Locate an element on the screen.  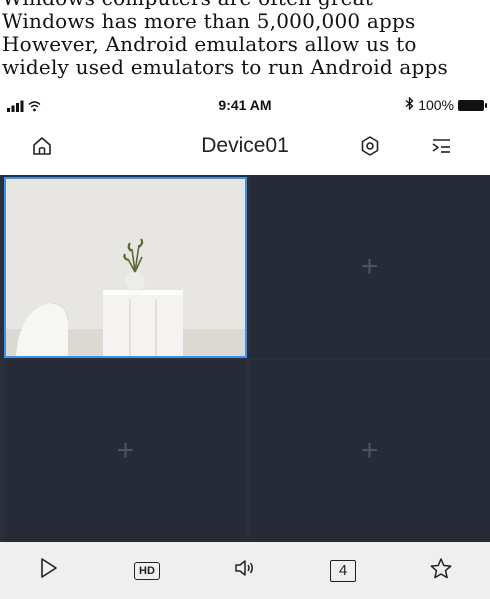
sort-list-button is located at coordinates (442, 148).